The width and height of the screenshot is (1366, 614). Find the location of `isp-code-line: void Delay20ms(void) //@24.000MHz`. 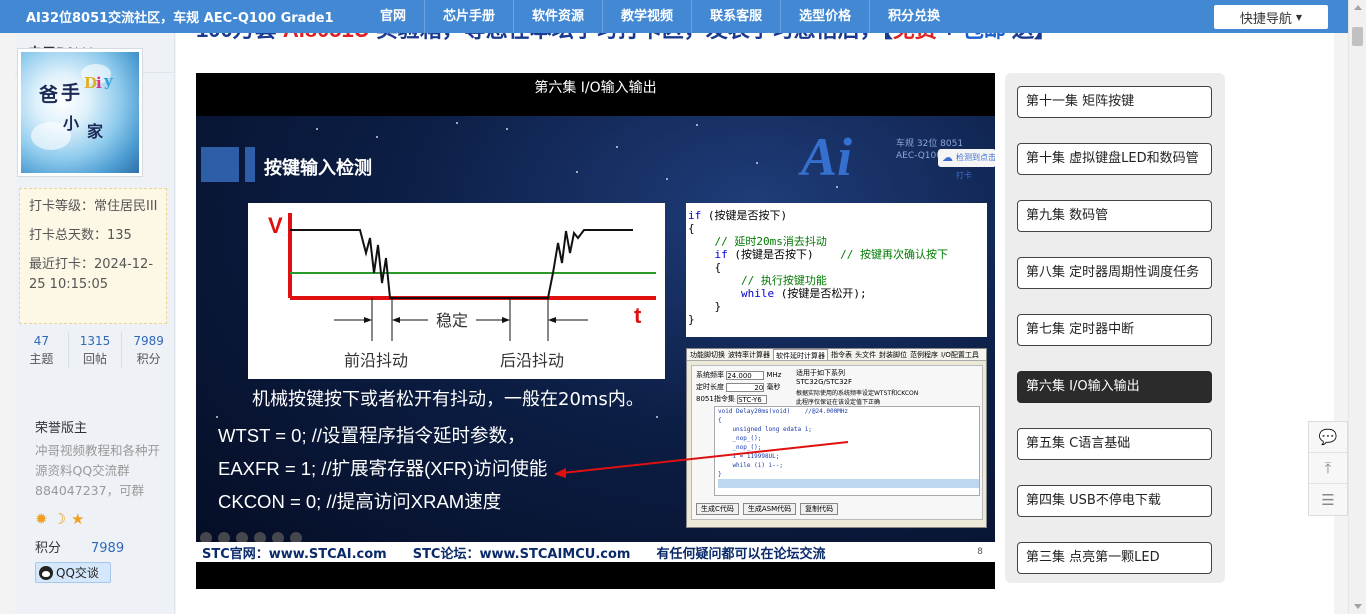

isp-code-line: void Delay20ms(void) //@24.000MHz is located at coordinates (783, 411).